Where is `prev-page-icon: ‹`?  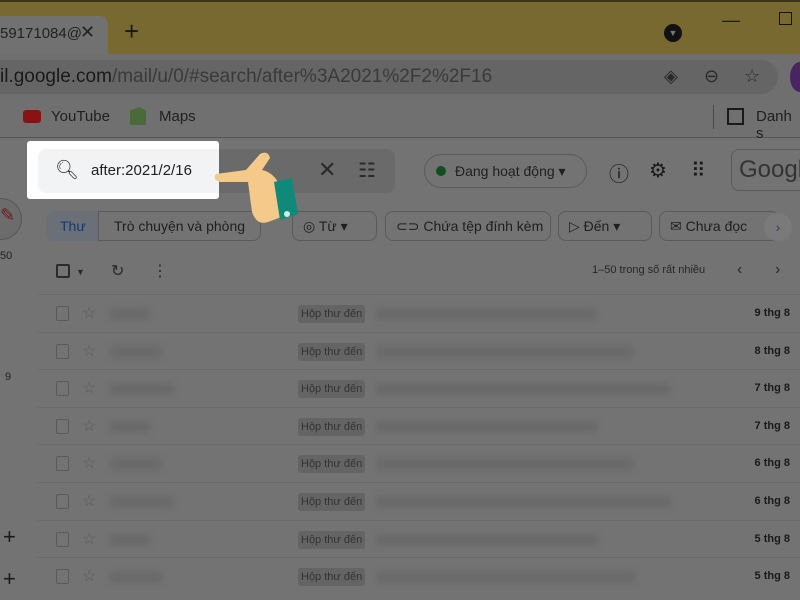 prev-page-icon: ‹ is located at coordinates (739, 270).